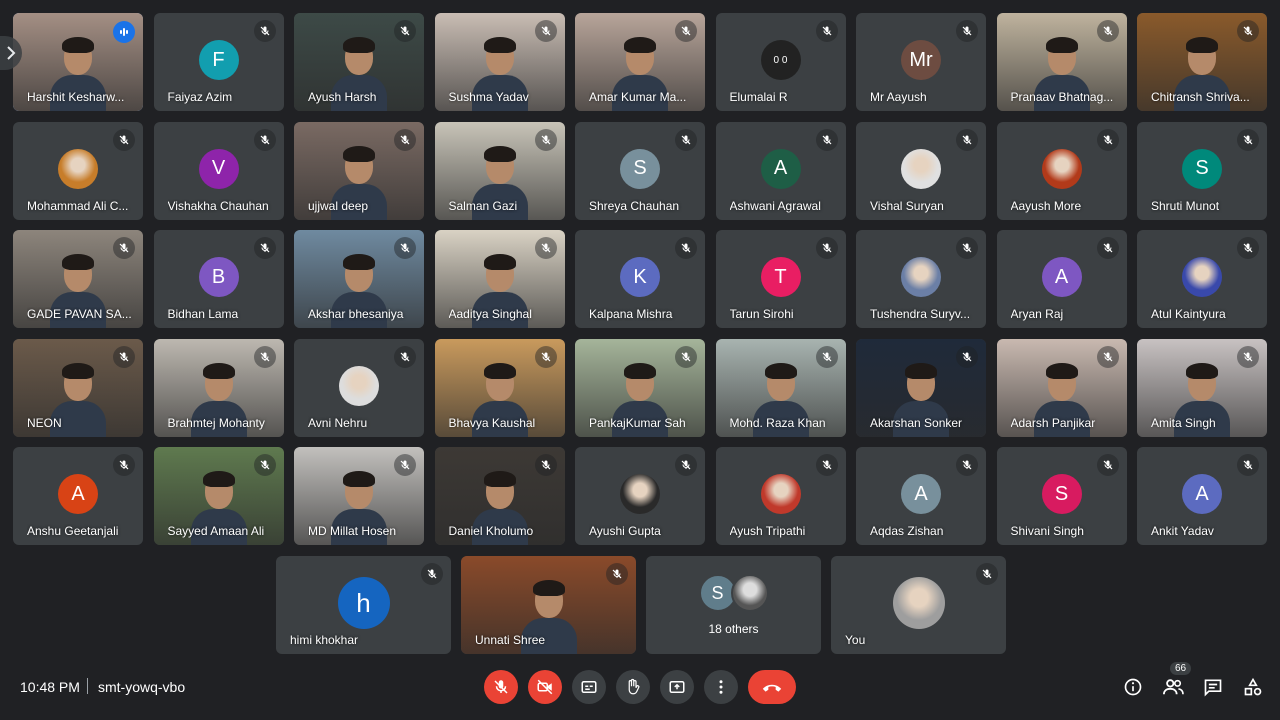  I want to click on participant-tile: K Kalpana Mishra, so click(640, 279).